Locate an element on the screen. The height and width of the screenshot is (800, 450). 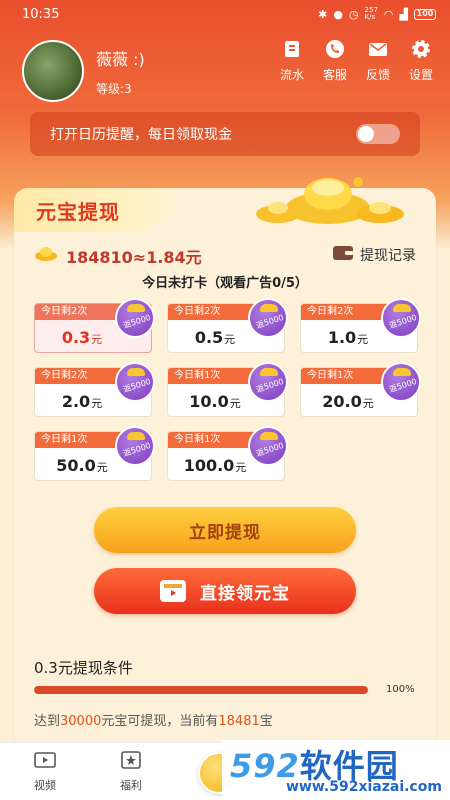
condition-title: 0.3元提现条件 is located at coordinates (83, 668).